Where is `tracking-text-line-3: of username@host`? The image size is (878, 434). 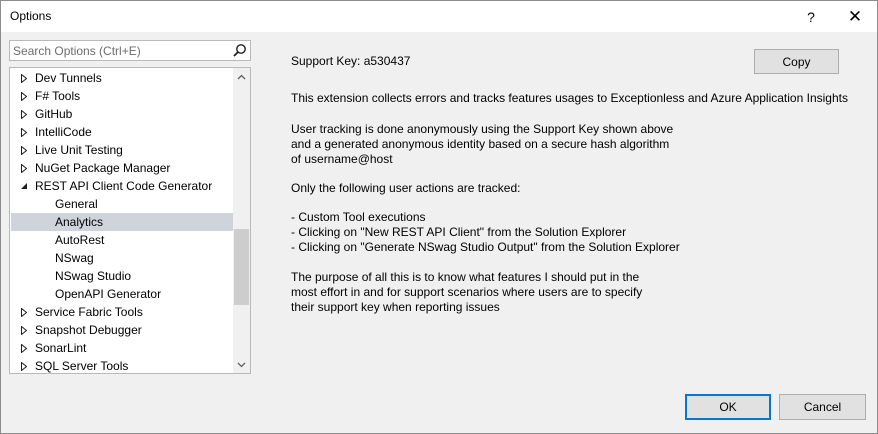
tracking-text-line-3: of username@host is located at coordinates (342, 159).